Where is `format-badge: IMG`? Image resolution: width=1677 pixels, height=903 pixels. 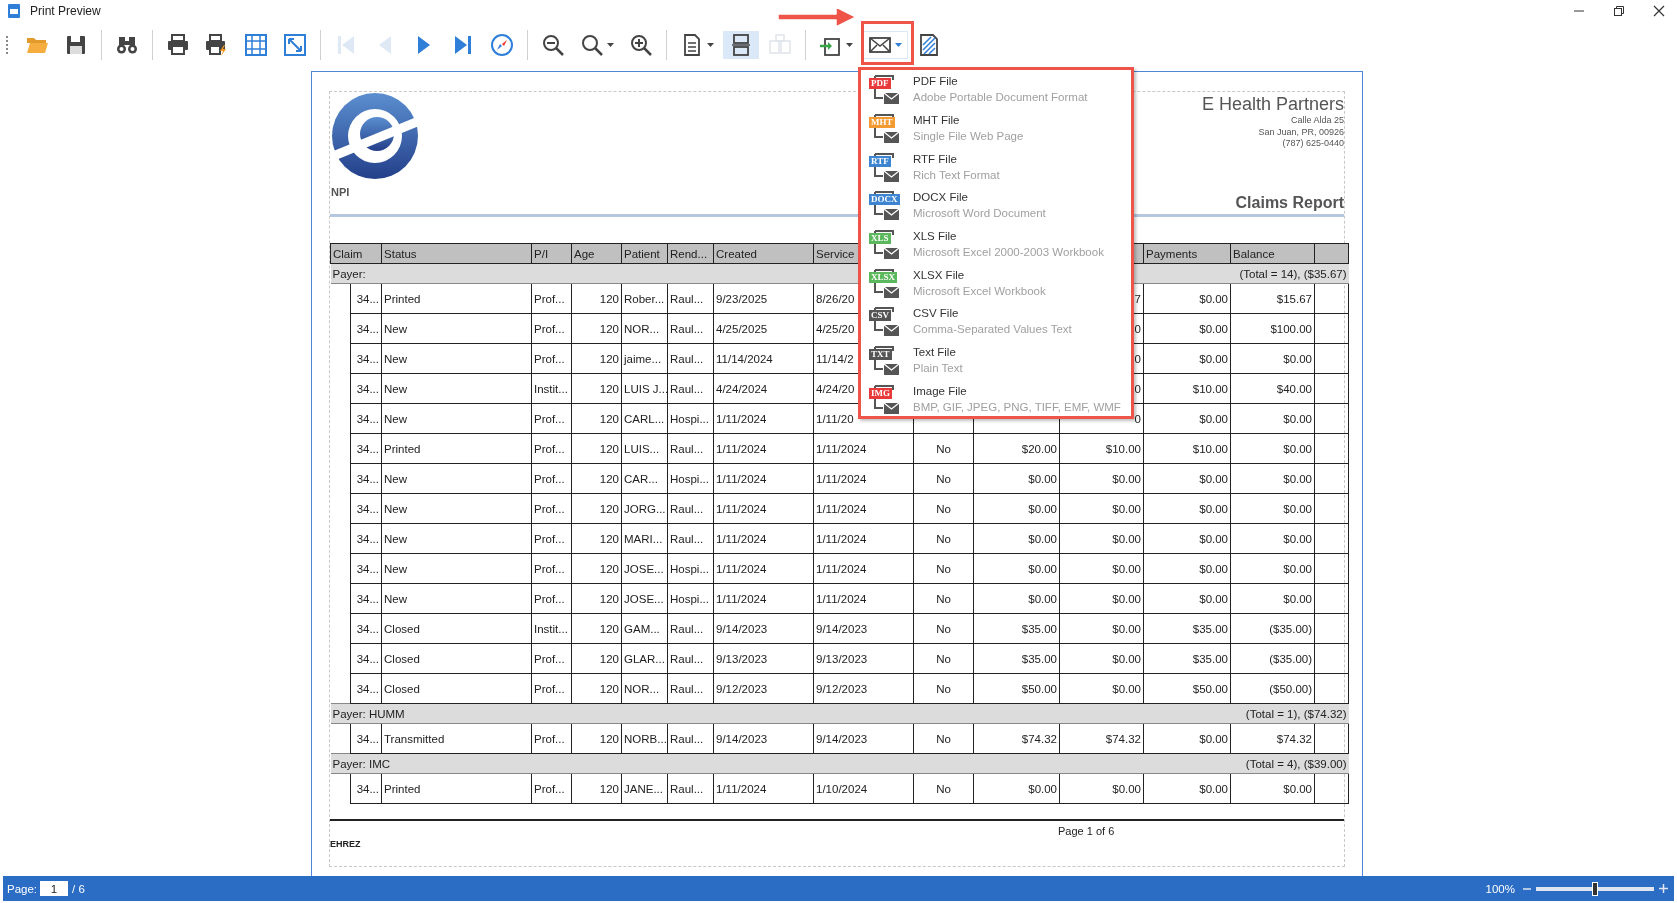
format-badge: IMG is located at coordinates (880, 393).